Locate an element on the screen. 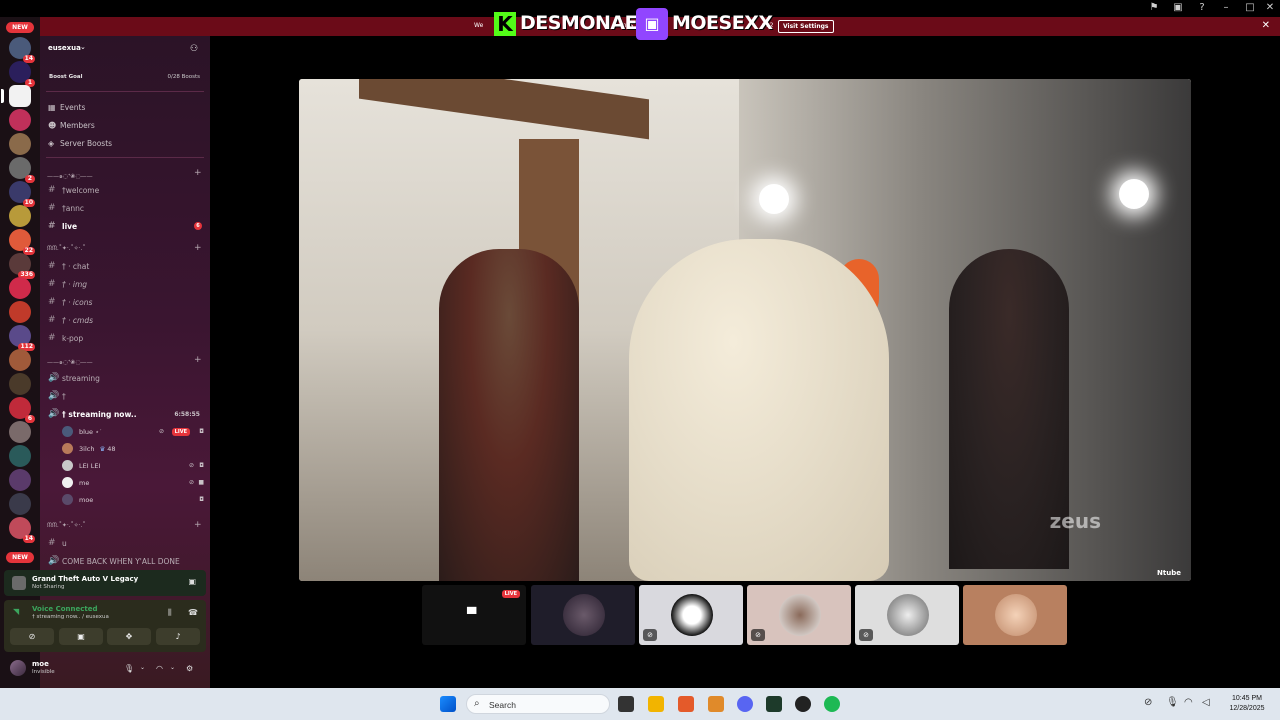 Image resolution: width=1280 pixels, height=720 pixels. participant-tile: LIVE ▀ is located at coordinates (474, 615).